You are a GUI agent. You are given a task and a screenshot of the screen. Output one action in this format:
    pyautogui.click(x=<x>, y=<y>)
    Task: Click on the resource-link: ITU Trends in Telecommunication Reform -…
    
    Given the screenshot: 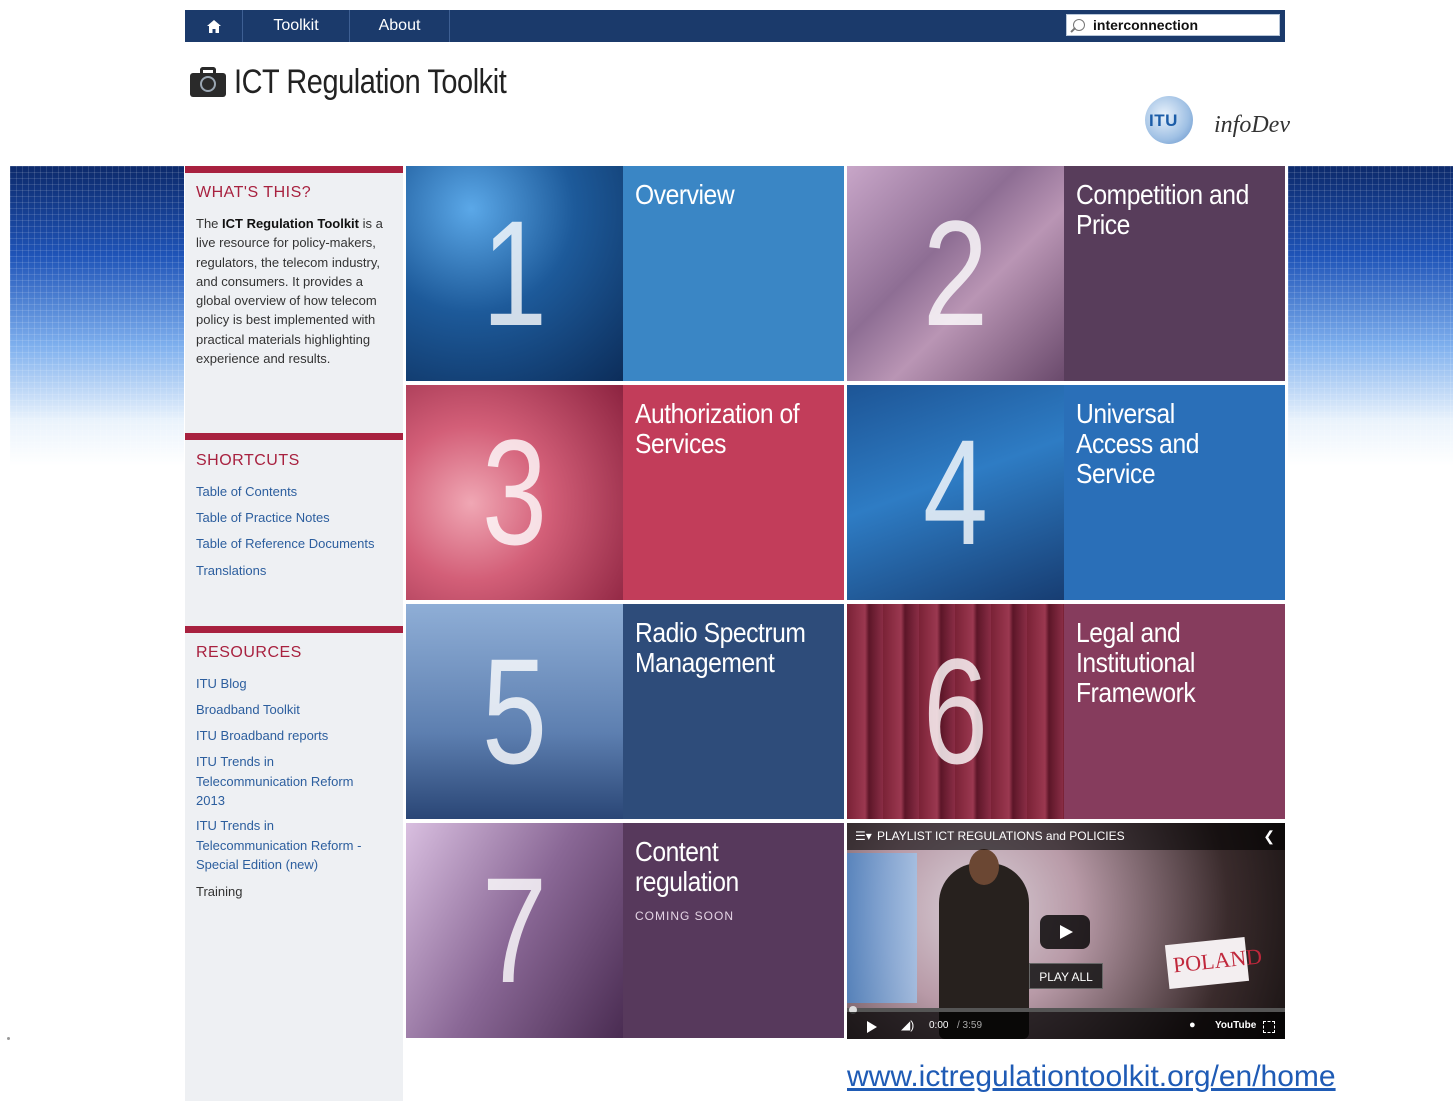 What is the action you would take?
    pyautogui.click(x=288, y=845)
    